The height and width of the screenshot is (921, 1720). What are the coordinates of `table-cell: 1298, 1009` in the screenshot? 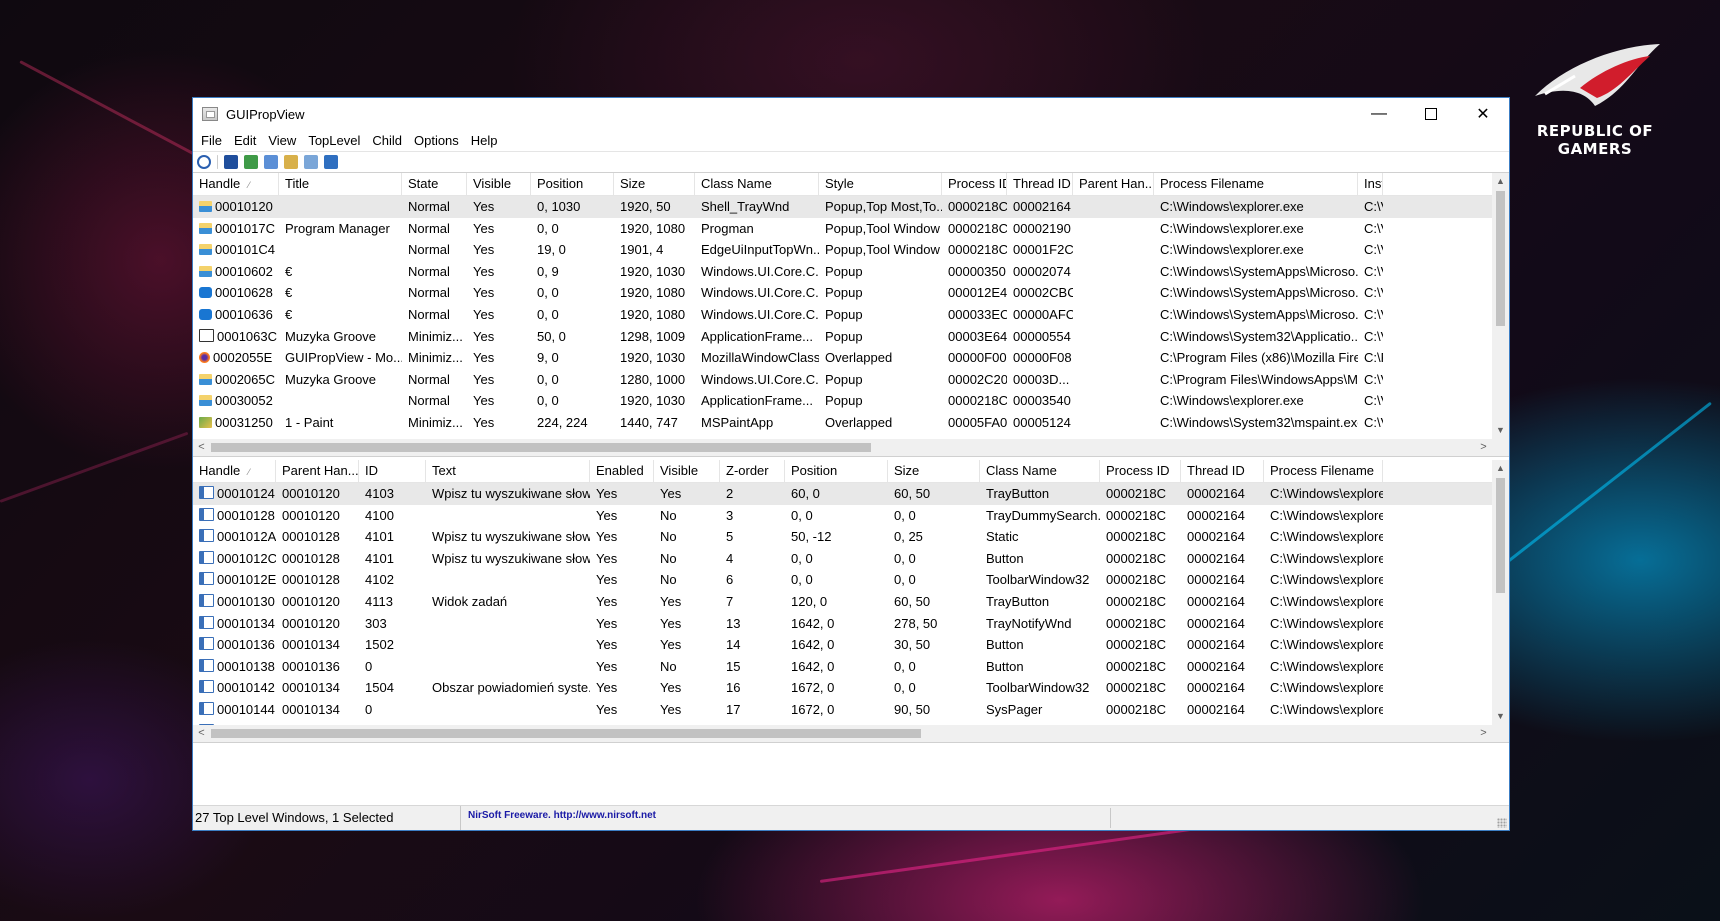 It's located at (654, 337).